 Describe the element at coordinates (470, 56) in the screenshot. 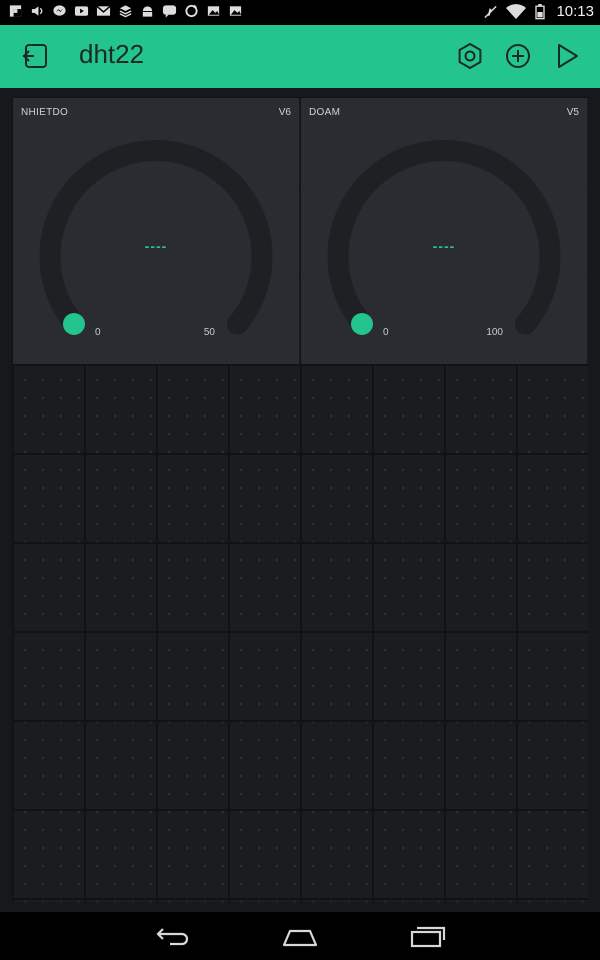

I see `settings-icon` at that location.